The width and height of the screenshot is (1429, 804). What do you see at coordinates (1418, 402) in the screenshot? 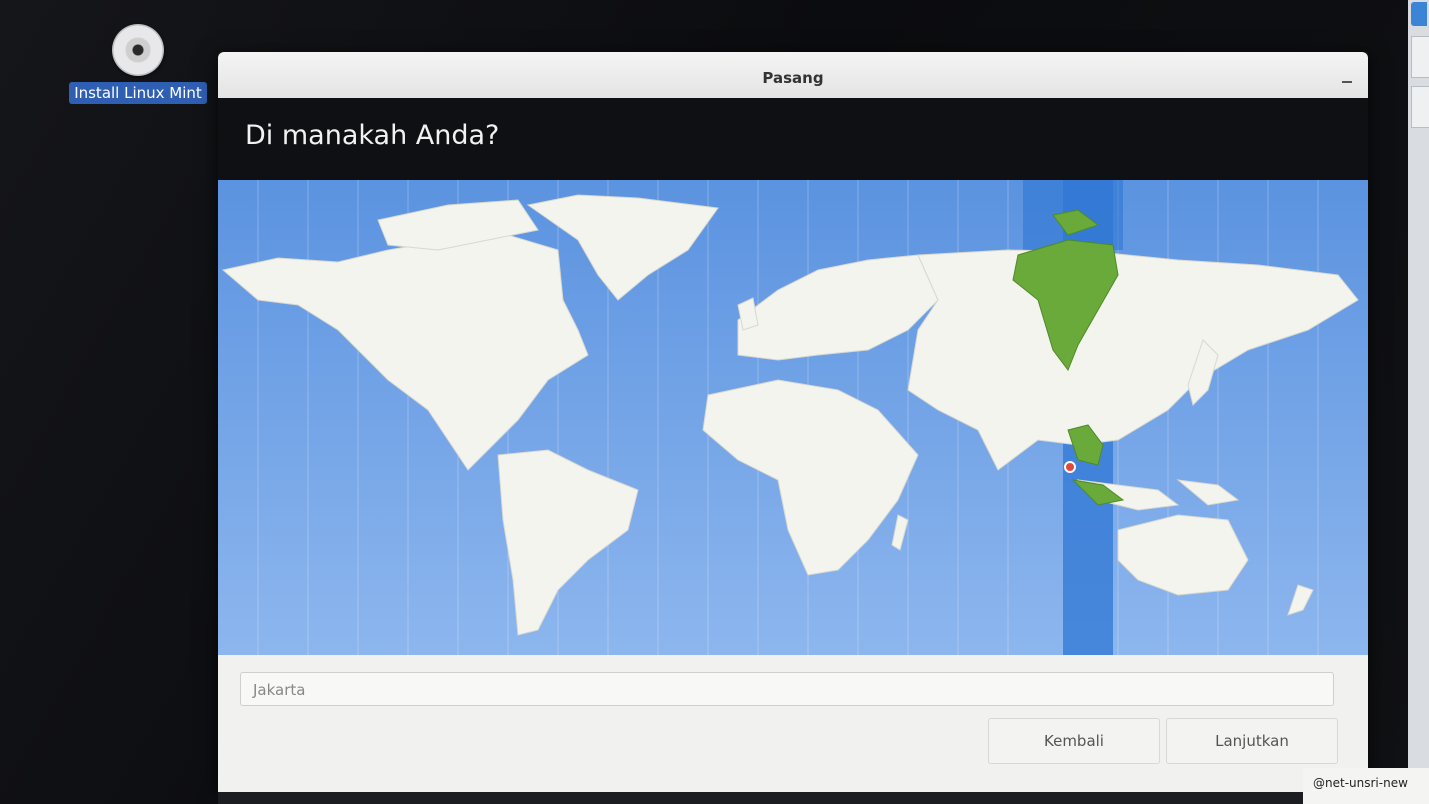
I see `side-panel` at bounding box center [1418, 402].